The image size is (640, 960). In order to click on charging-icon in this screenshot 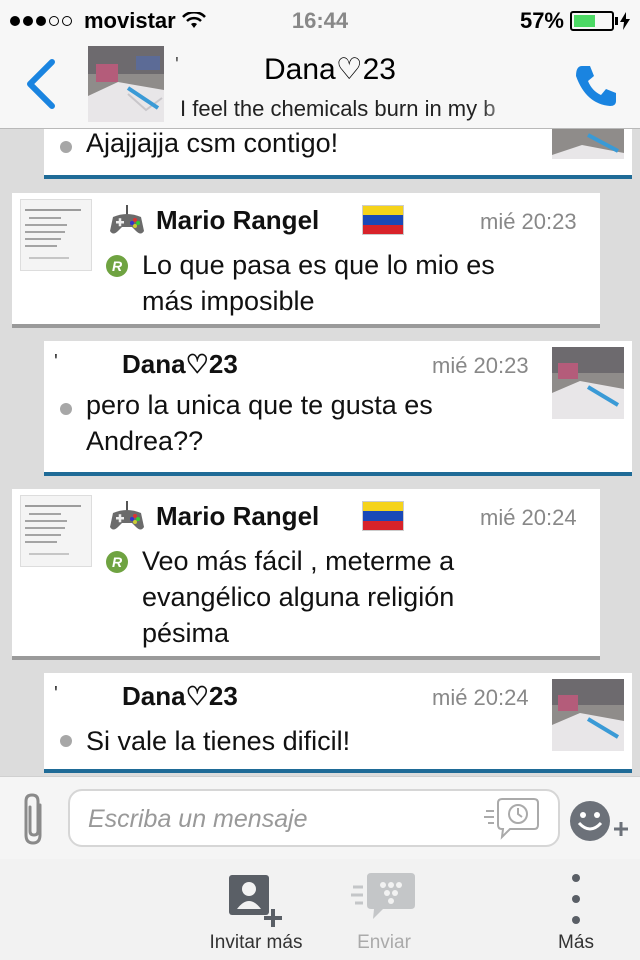, I will do `click(625, 21)`.